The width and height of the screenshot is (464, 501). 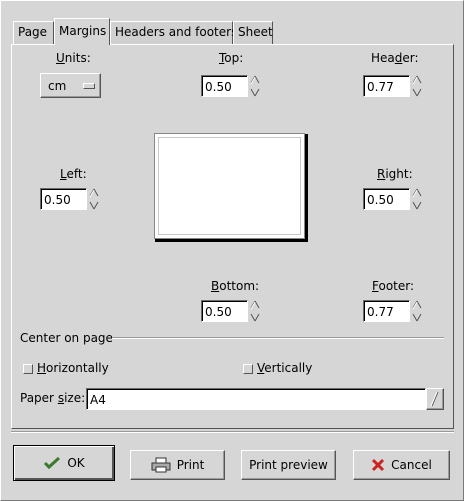 I want to click on header-label: Header:, so click(x=395, y=58).